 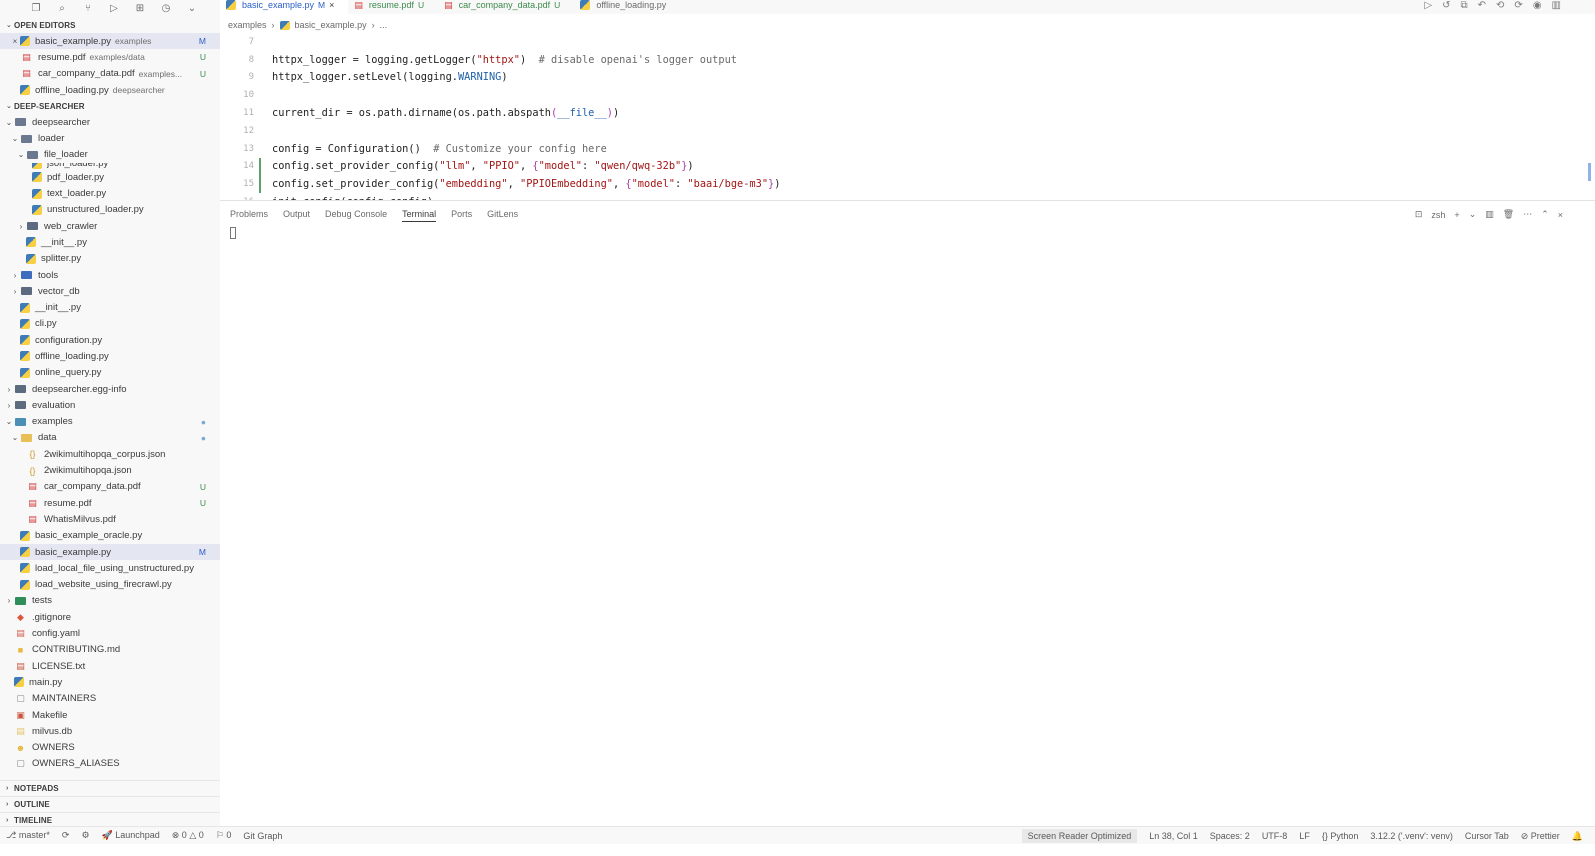 I want to click on forward-icon: ⟳, so click(x=1518, y=5).